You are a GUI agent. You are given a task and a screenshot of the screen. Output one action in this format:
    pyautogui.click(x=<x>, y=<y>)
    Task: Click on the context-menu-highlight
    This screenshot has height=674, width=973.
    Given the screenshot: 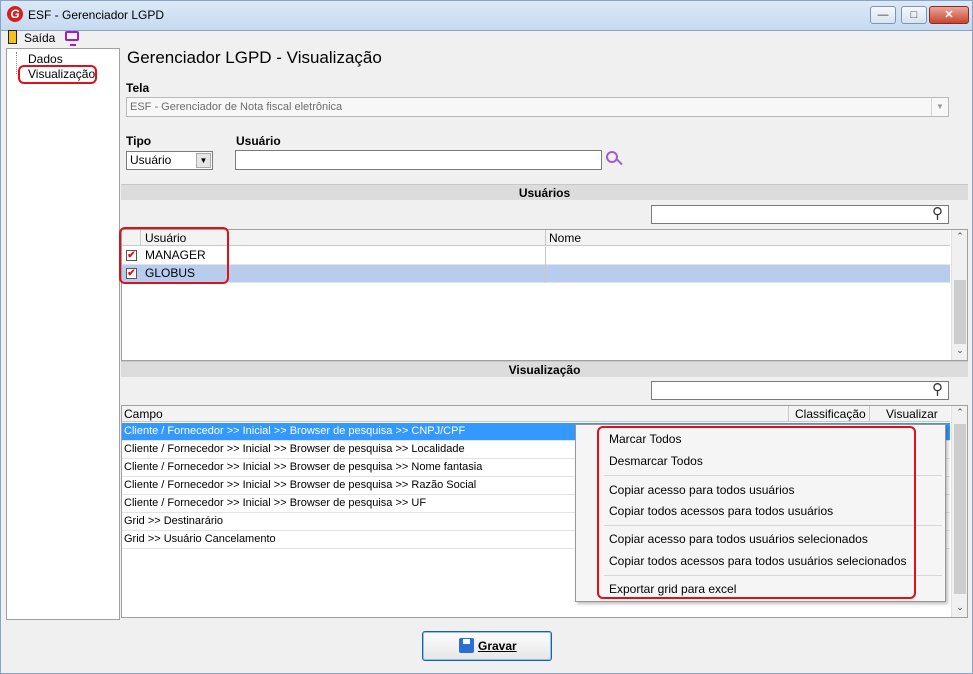 What is the action you would take?
    pyautogui.click(x=756, y=512)
    